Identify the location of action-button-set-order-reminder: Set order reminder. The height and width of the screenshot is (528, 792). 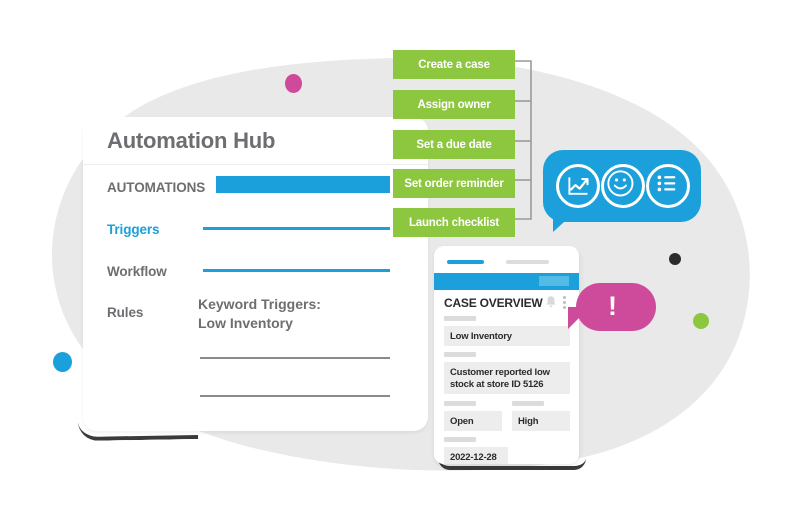
(454, 183).